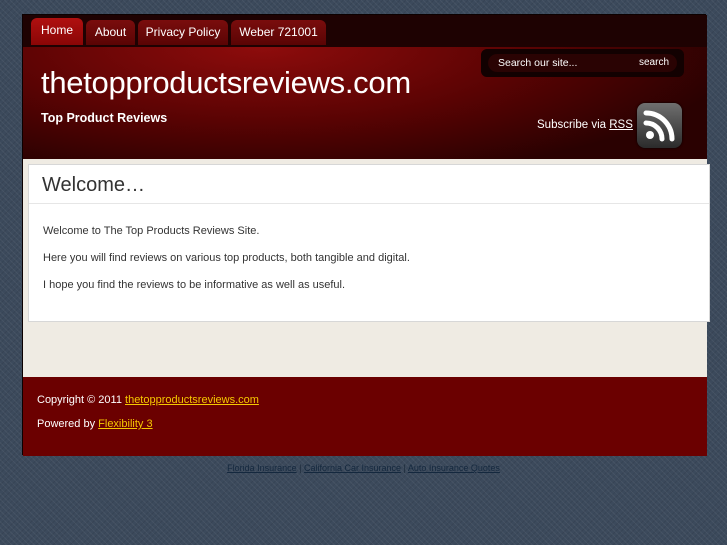  What do you see at coordinates (369, 203) in the screenshot?
I see `post-divider` at bounding box center [369, 203].